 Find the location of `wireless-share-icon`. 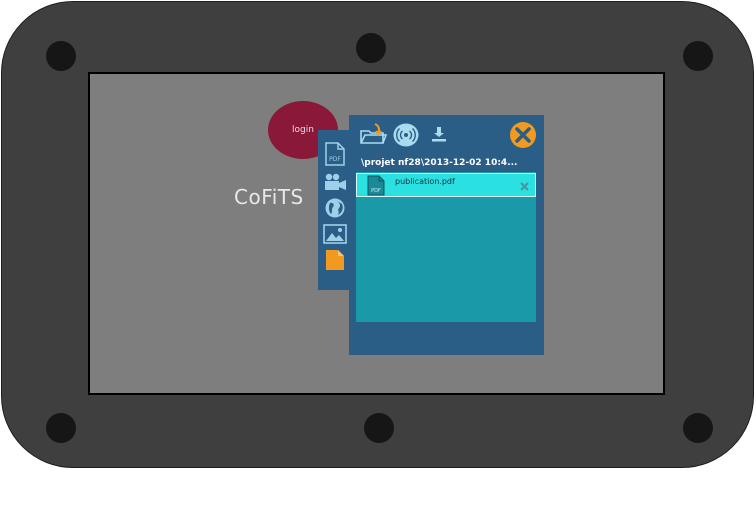

wireless-share-icon is located at coordinates (406, 135).